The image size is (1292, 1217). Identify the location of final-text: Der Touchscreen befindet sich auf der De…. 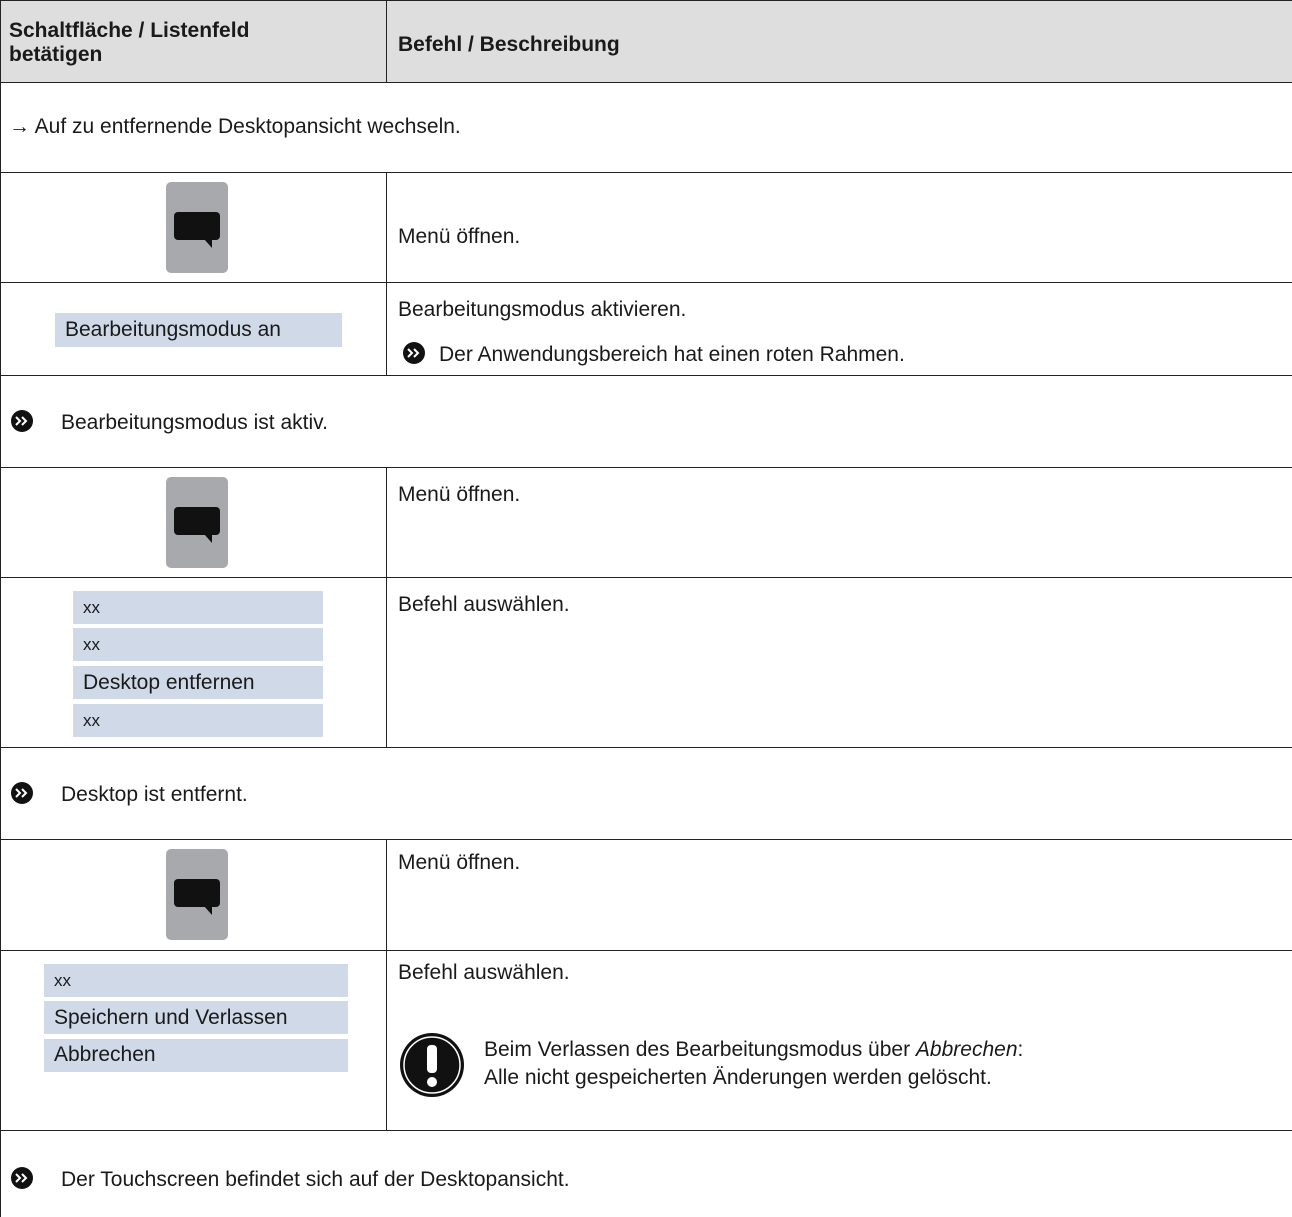
(315, 1179).